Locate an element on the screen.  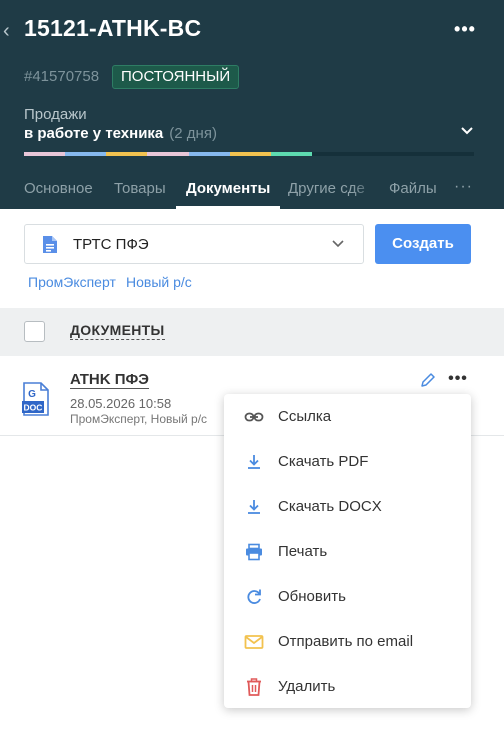
menu-item-label: Скачать DOCX is located at coordinates (330, 506).